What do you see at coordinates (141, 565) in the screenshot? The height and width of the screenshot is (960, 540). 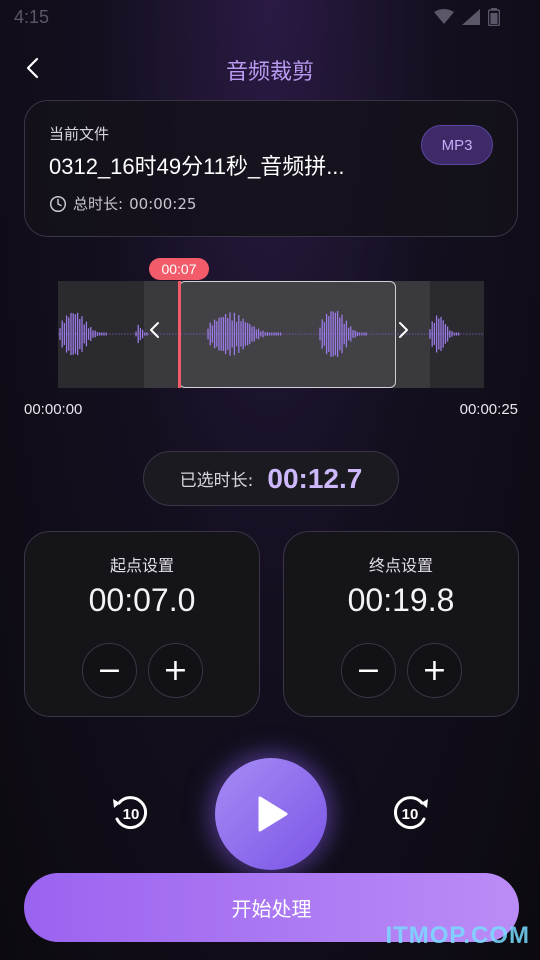 I see `start-point-title: 起点设置` at bounding box center [141, 565].